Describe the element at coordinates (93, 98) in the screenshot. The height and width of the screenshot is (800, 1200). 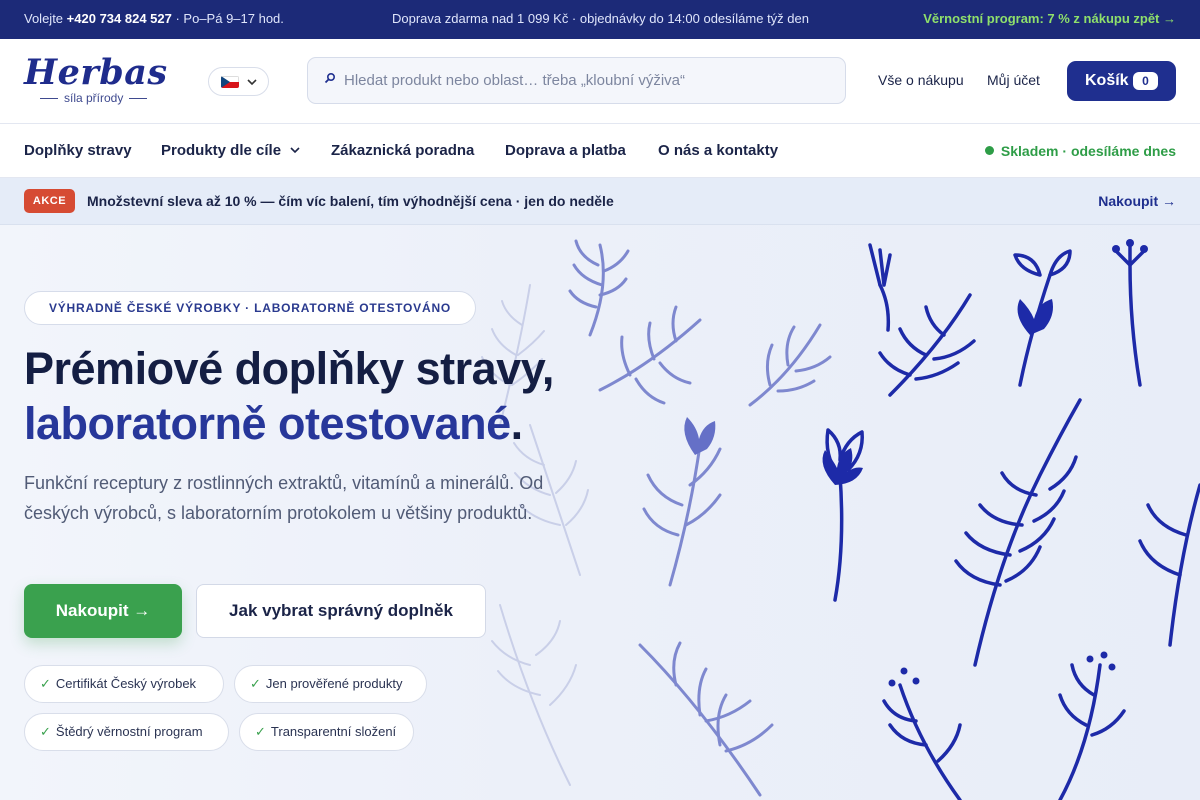
I see `logo-tagline: síla přírody` at that location.